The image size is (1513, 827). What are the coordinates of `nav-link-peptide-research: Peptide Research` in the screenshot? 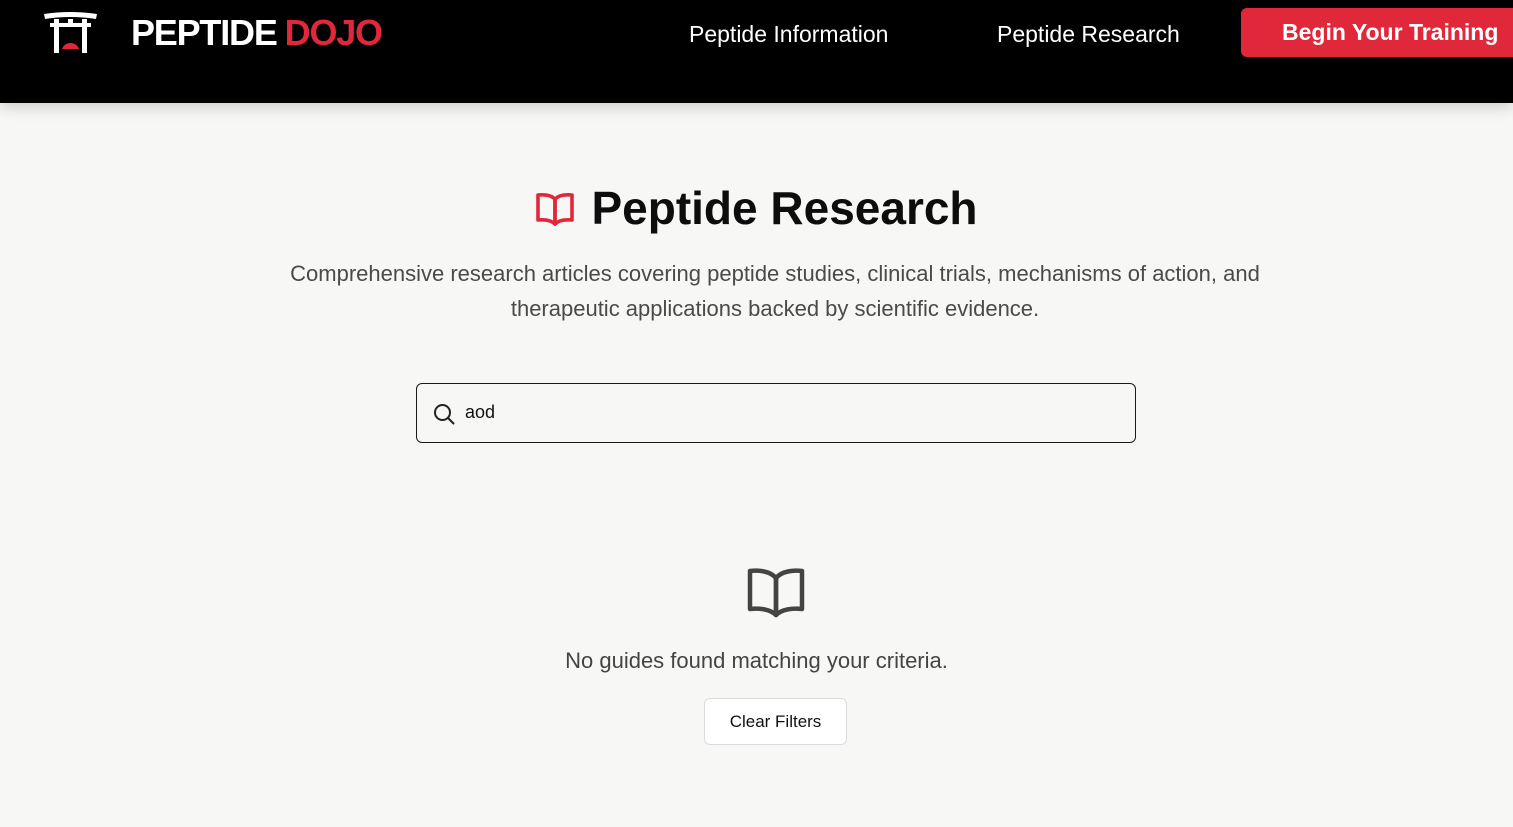 It's located at (1088, 34).